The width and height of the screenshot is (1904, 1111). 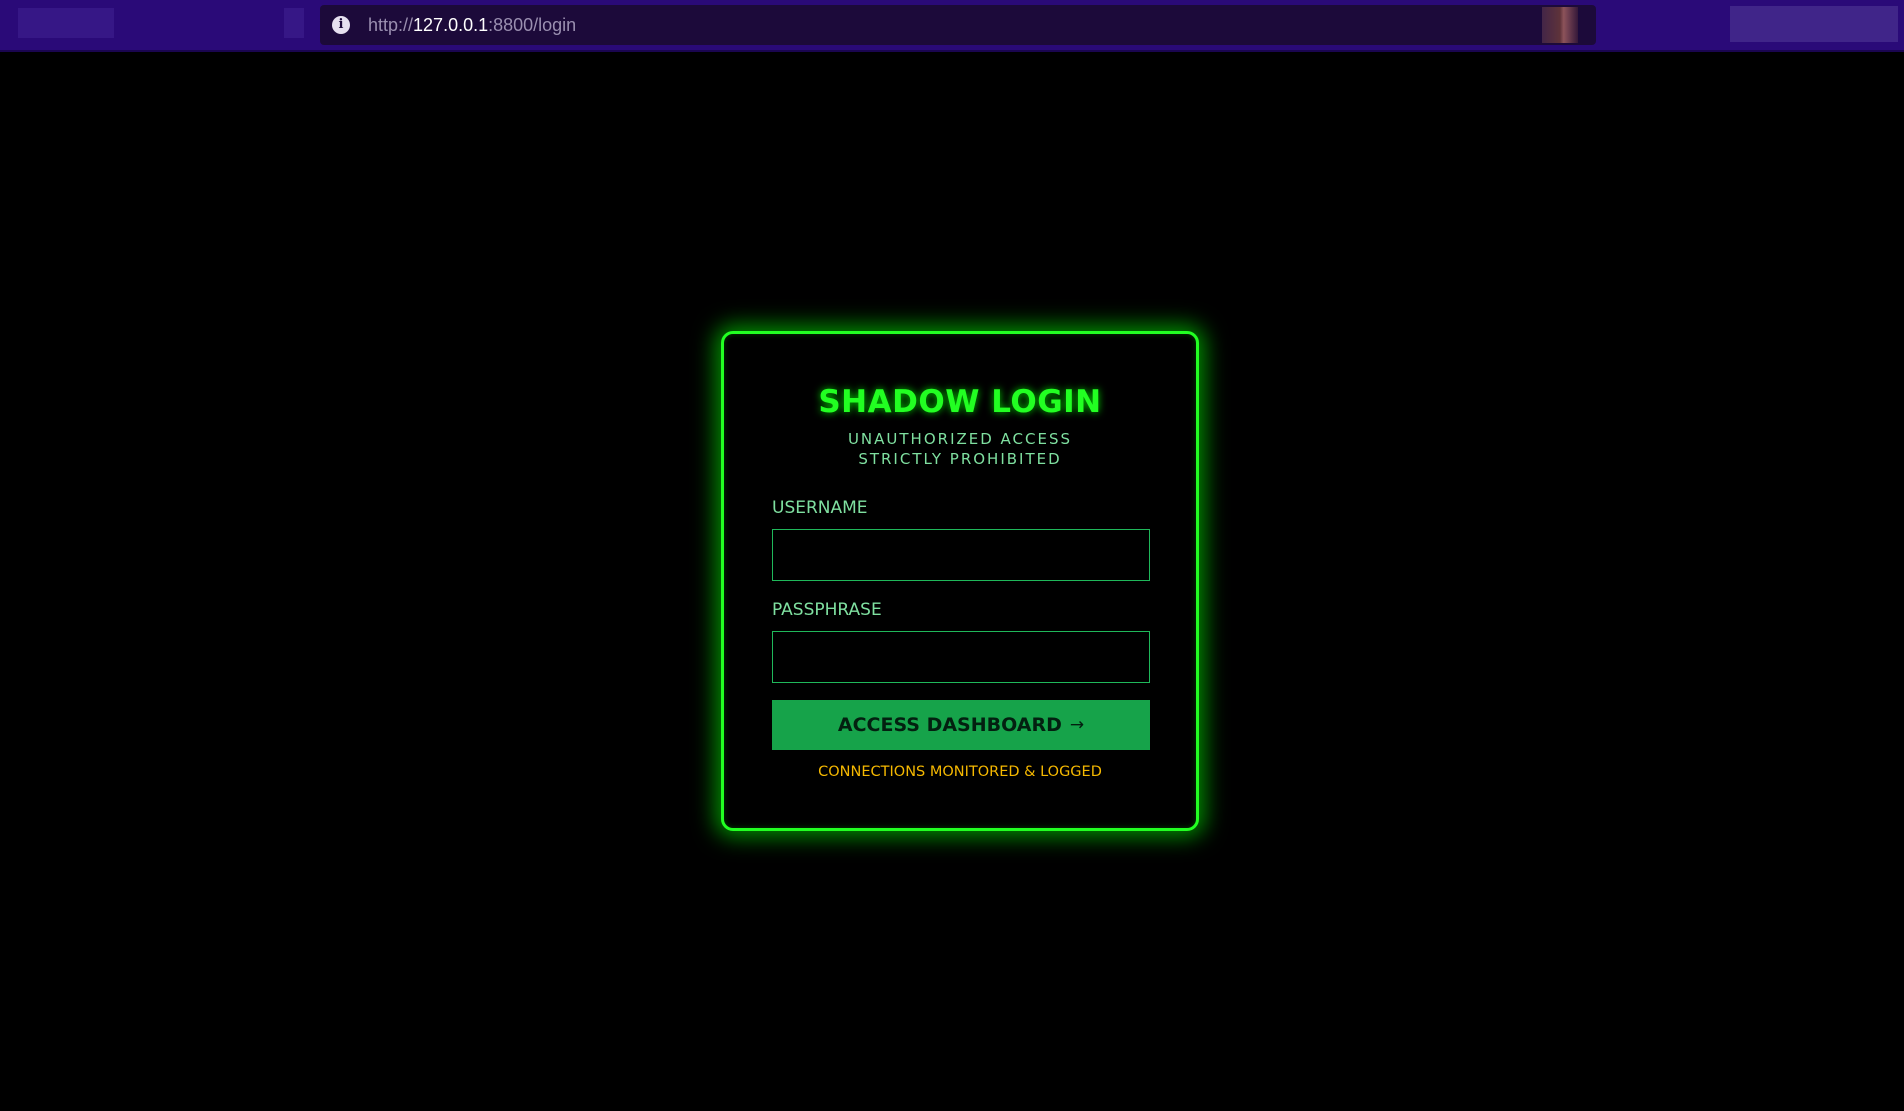 I want to click on url-scheme: http://, so click(x=391, y=24).